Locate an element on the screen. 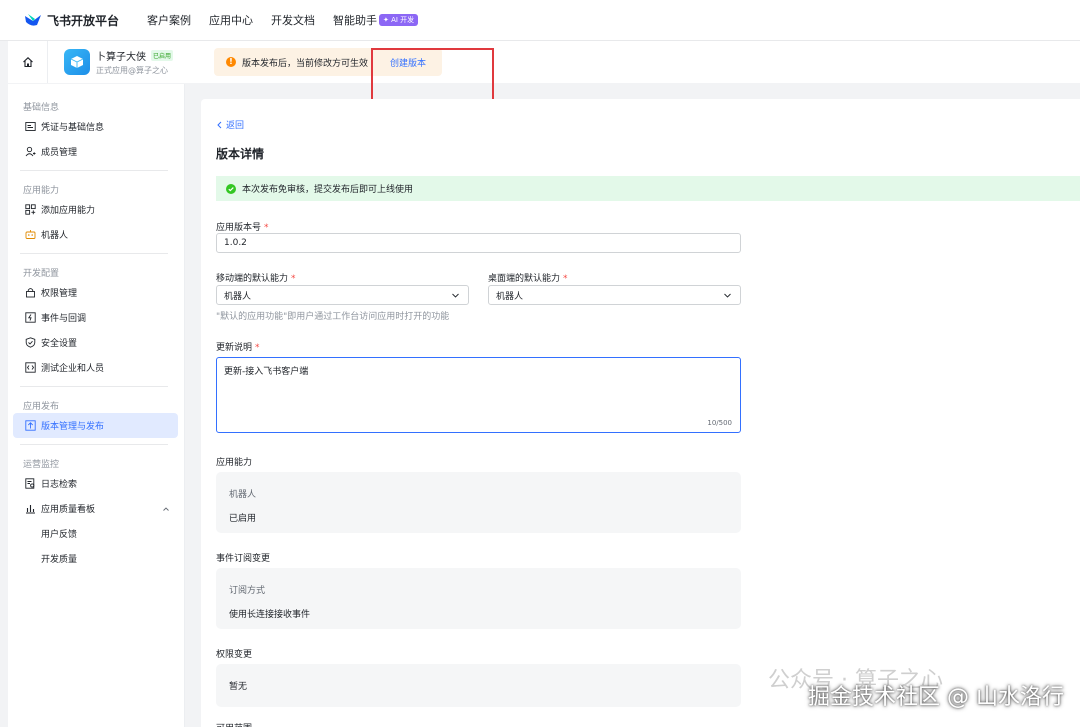  sidebar-item-quality-board: 应用质量看板 is located at coordinates (96, 508).